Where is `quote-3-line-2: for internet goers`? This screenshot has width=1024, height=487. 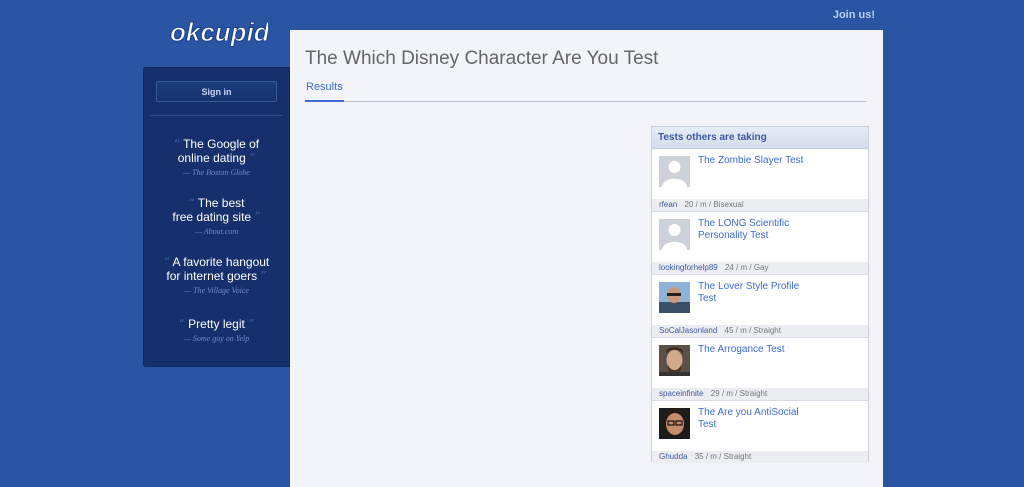
quote-3-line-2: for internet goers is located at coordinates (212, 276).